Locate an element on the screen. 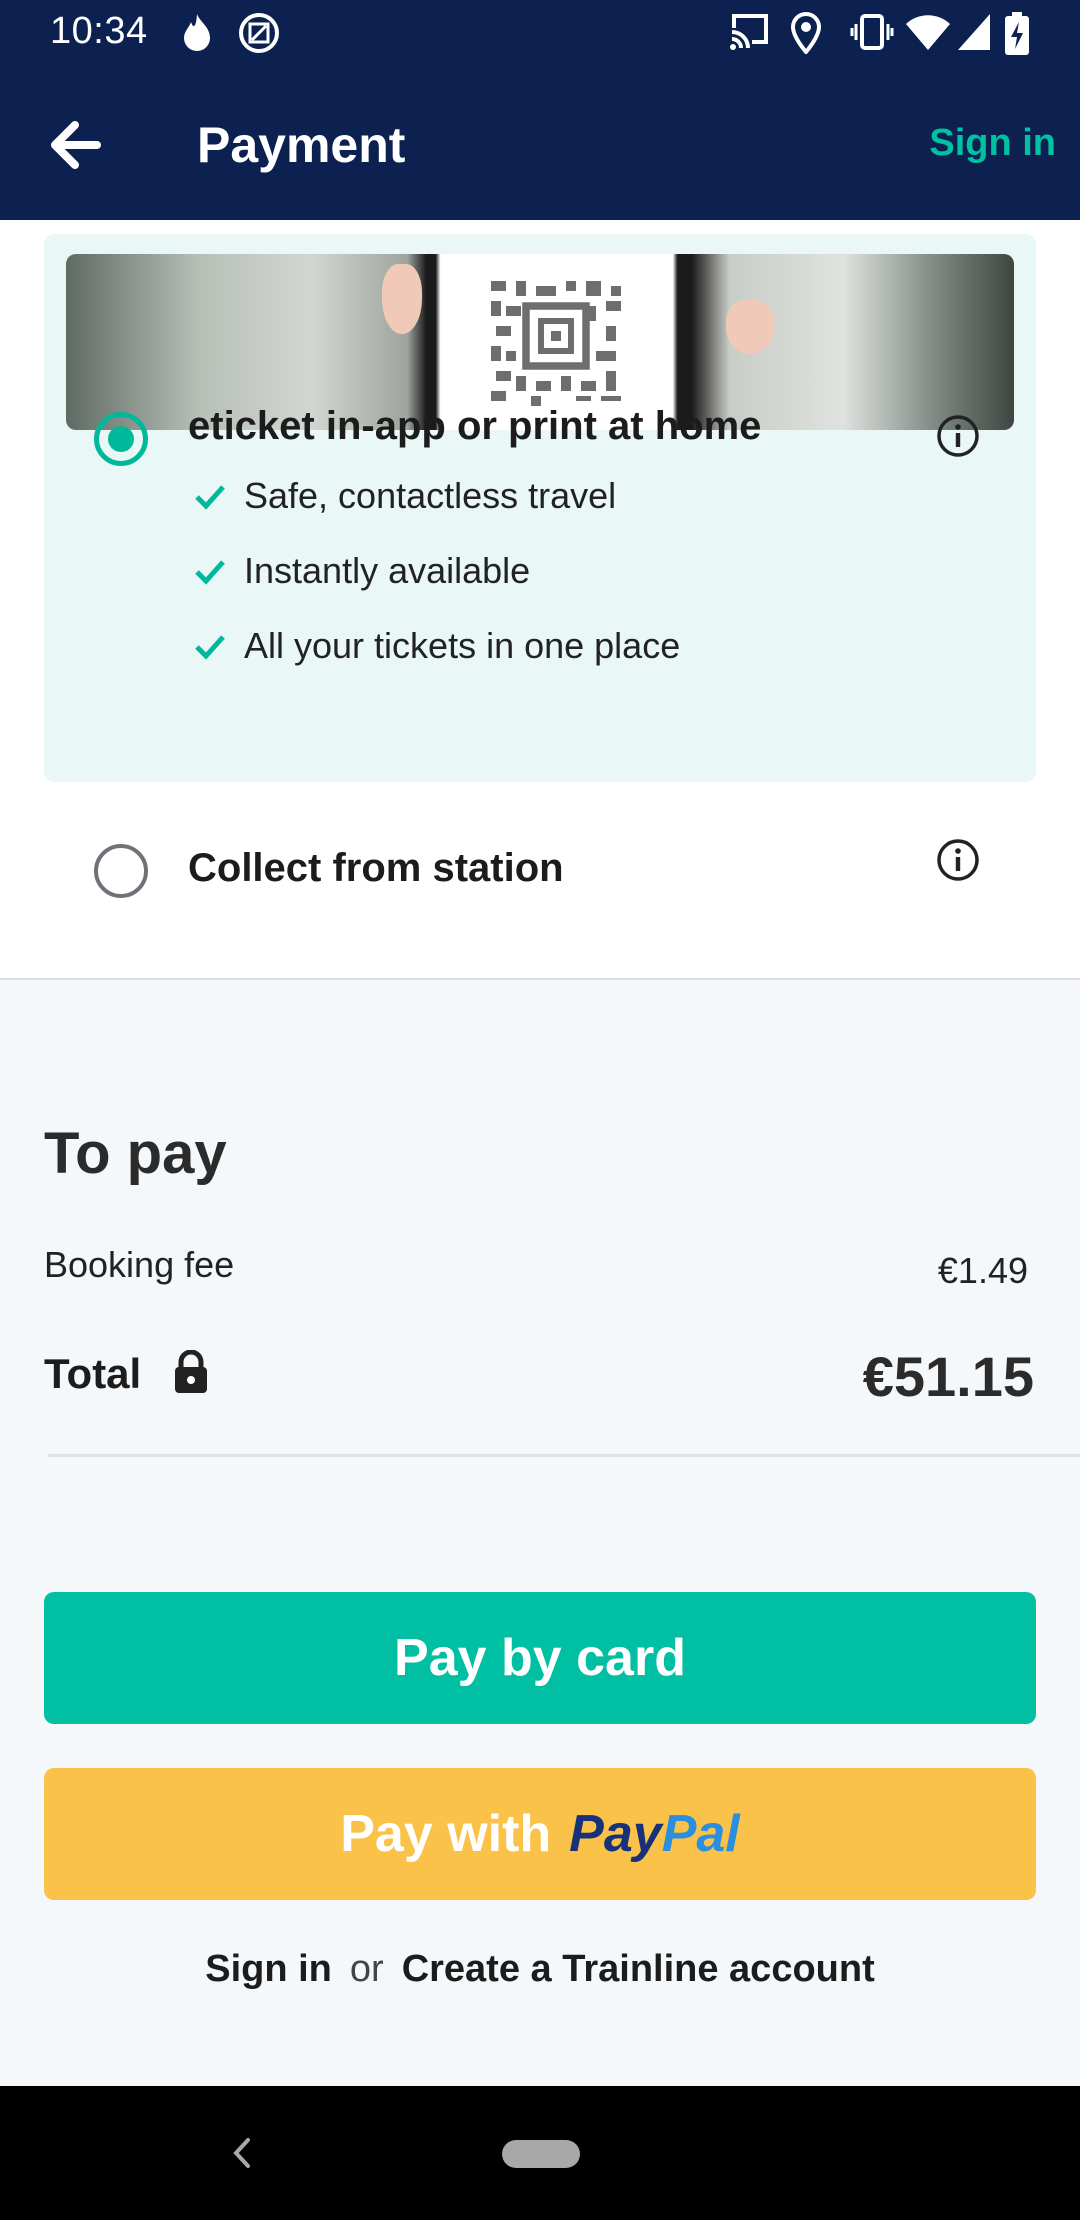 The image size is (1080, 2220). feature-text: Safe, contactless travel is located at coordinates (430, 495).